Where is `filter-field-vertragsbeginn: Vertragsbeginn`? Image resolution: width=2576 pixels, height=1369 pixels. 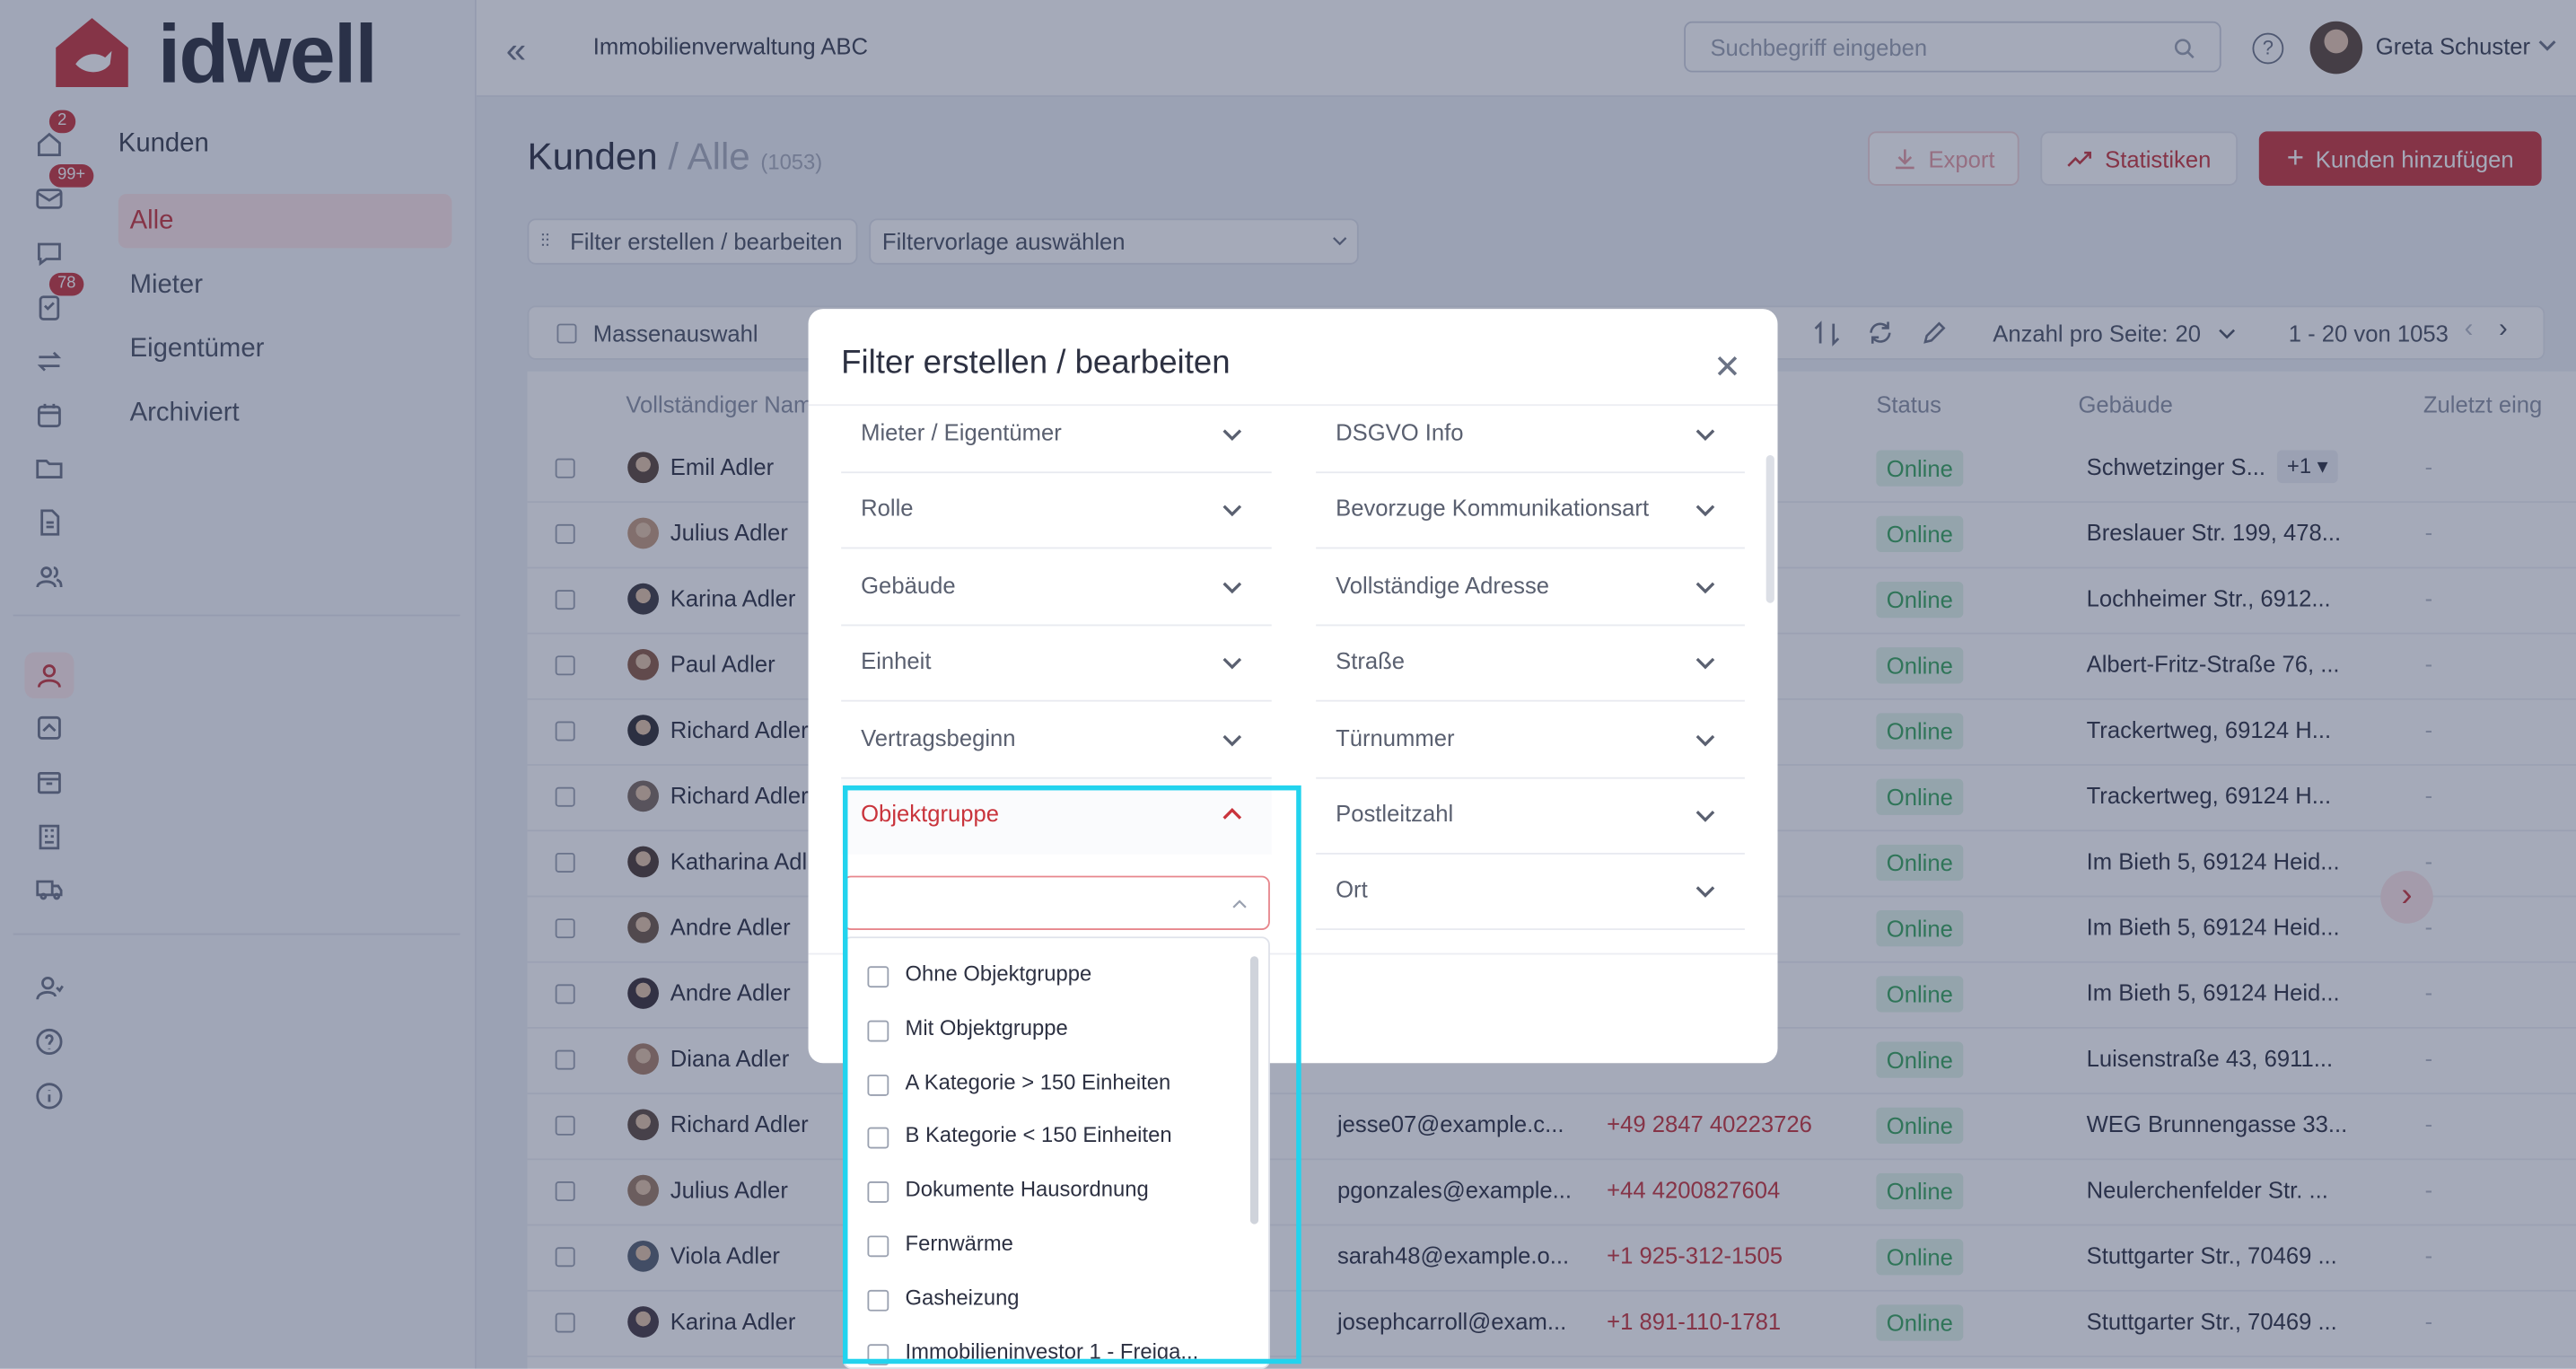
filter-field-vertragsbeginn: Vertragsbeginn is located at coordinates (1056, 740).